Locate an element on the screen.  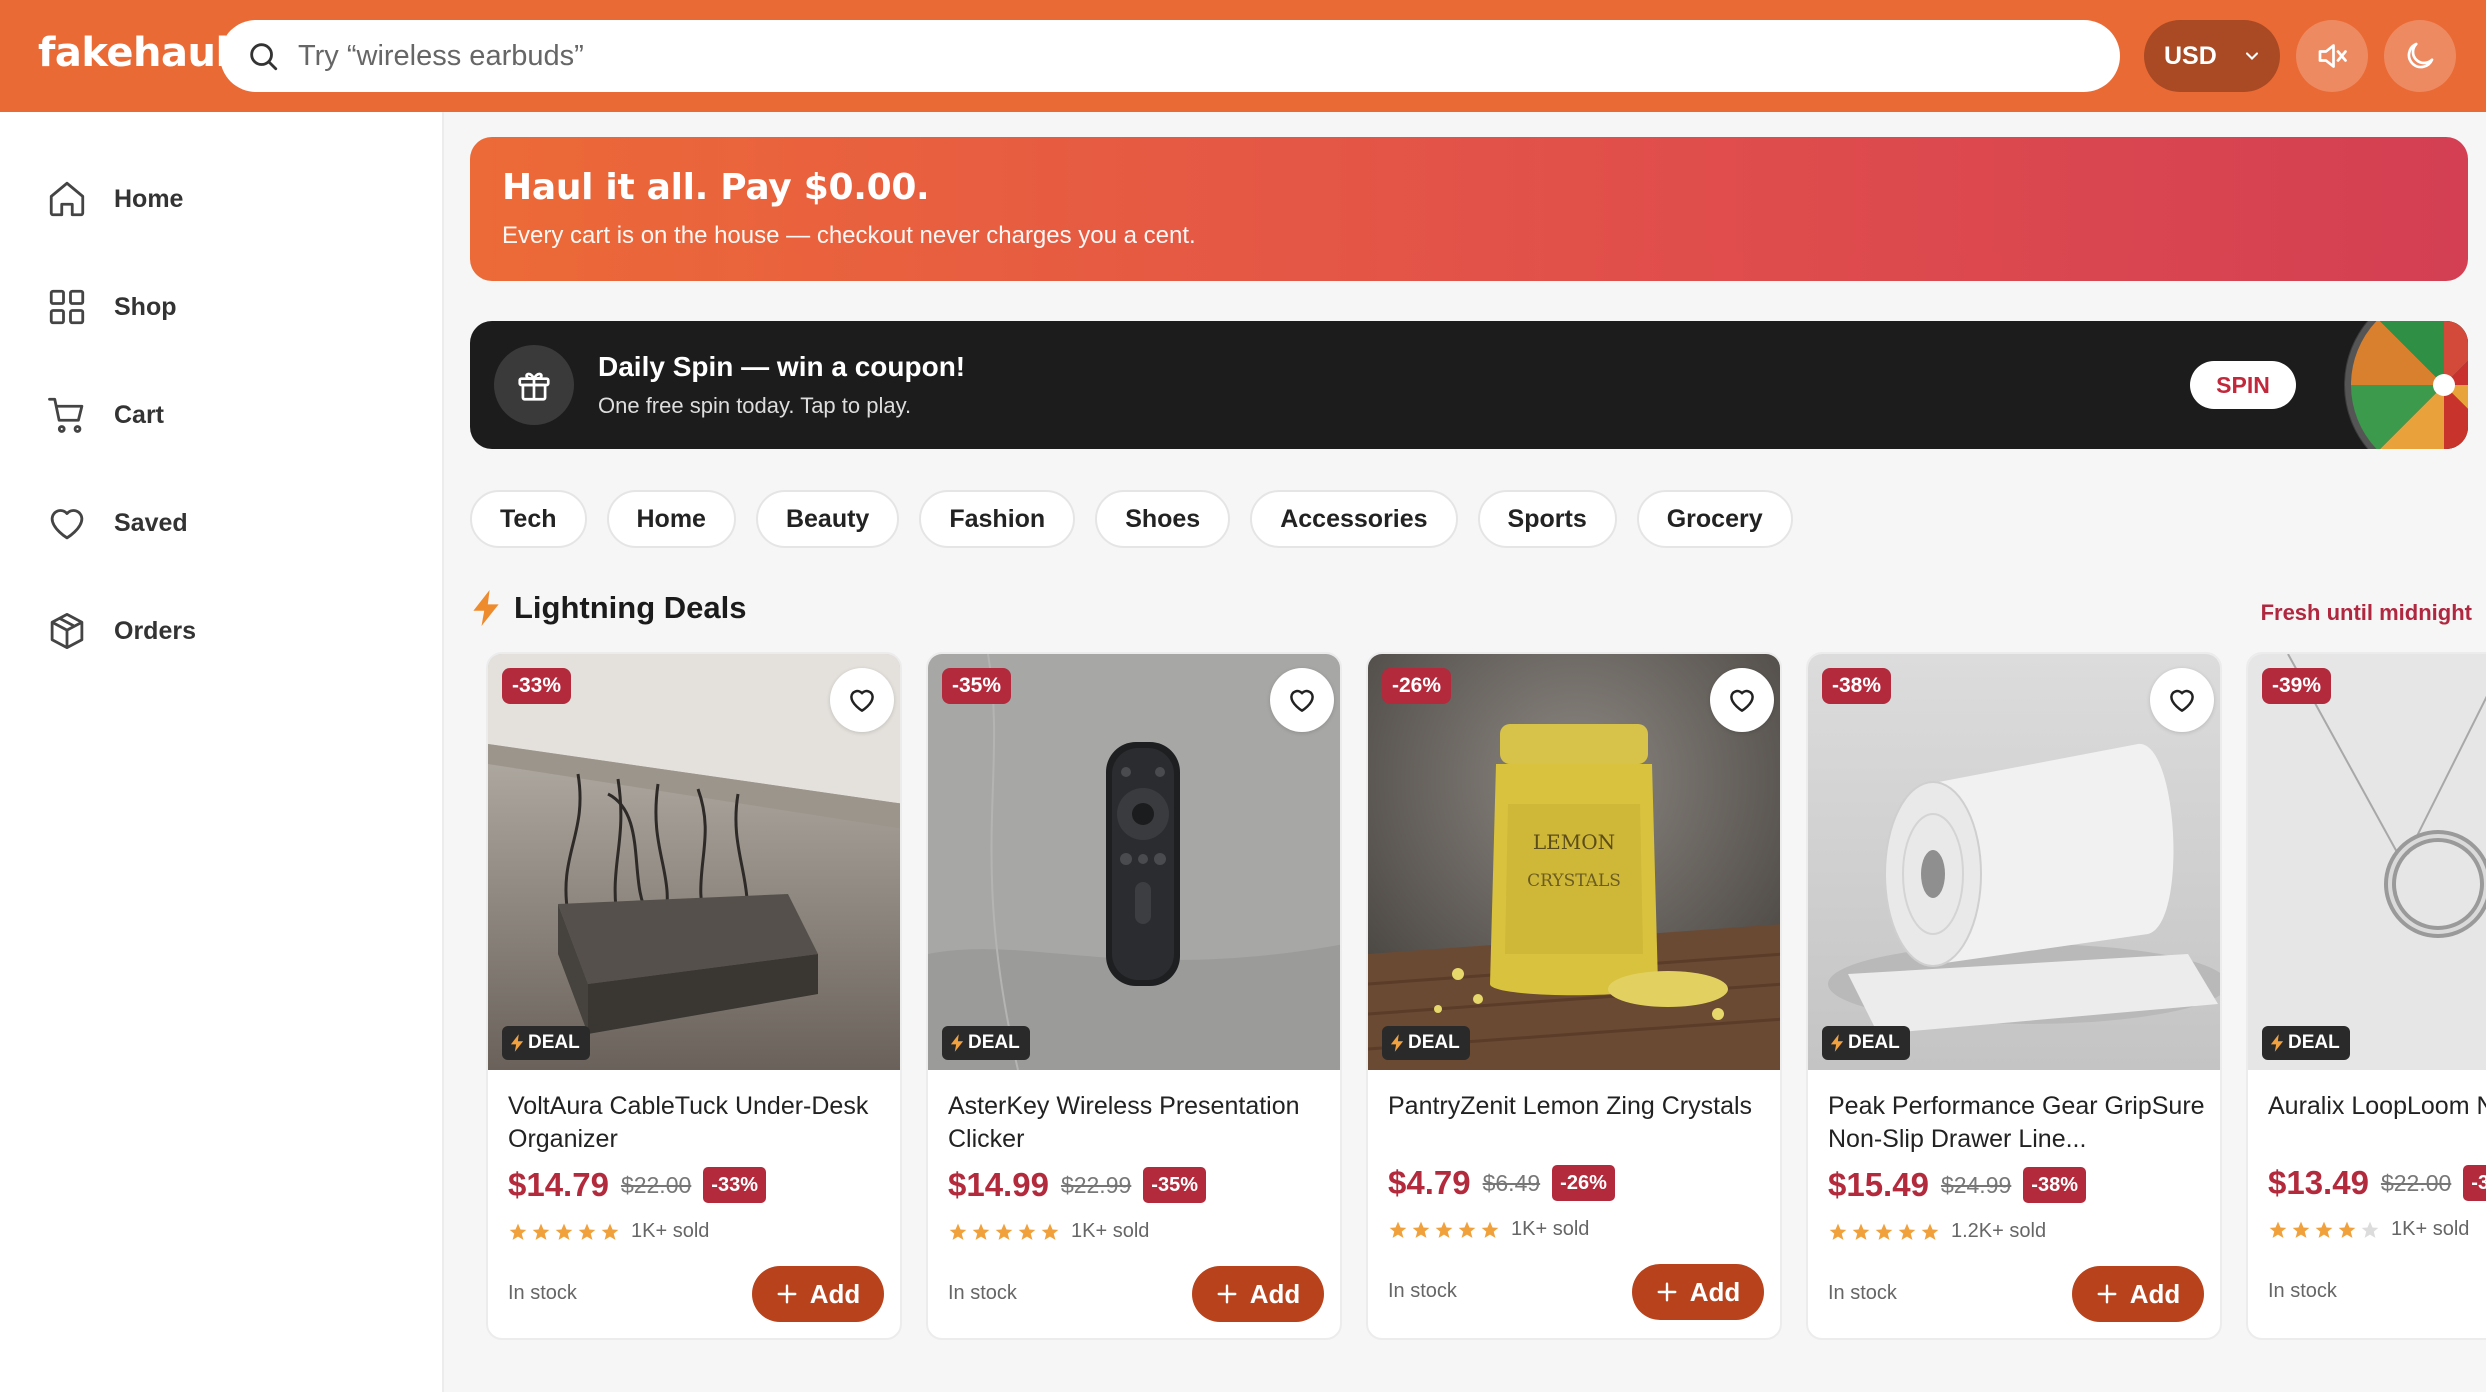
price-discount-badge: -39% is located at coordinates (2474, 1183).